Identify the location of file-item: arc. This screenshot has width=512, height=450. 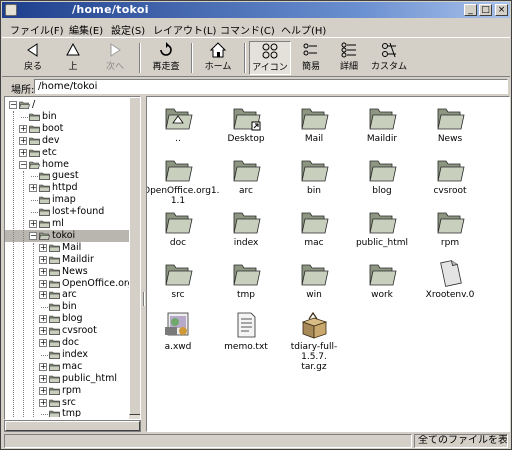
(246, 175).